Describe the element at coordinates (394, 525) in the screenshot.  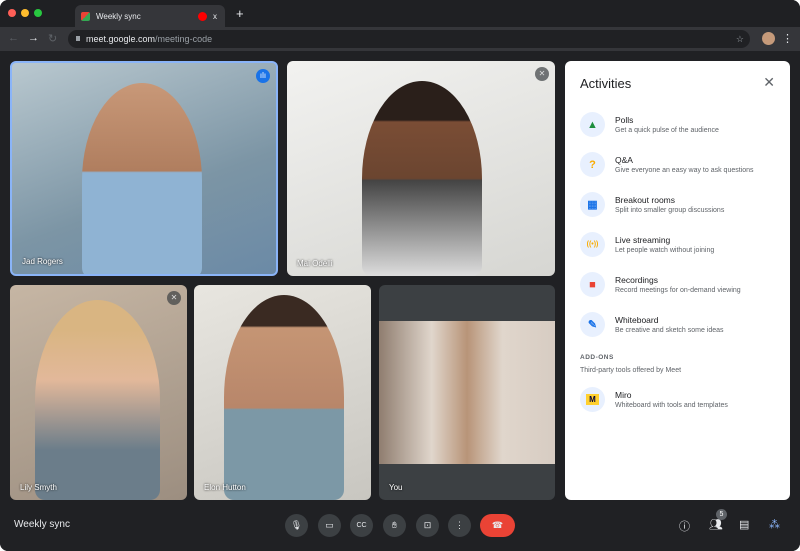
I see `raise-hand-button: ✋︎` at that location.